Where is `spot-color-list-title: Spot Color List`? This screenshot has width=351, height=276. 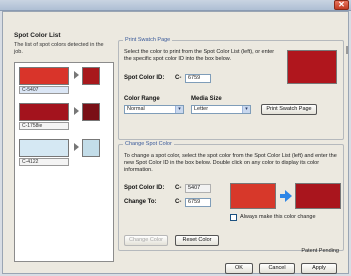
spot-color-list-title: Spot Color List is located at coordinates (37, 35).